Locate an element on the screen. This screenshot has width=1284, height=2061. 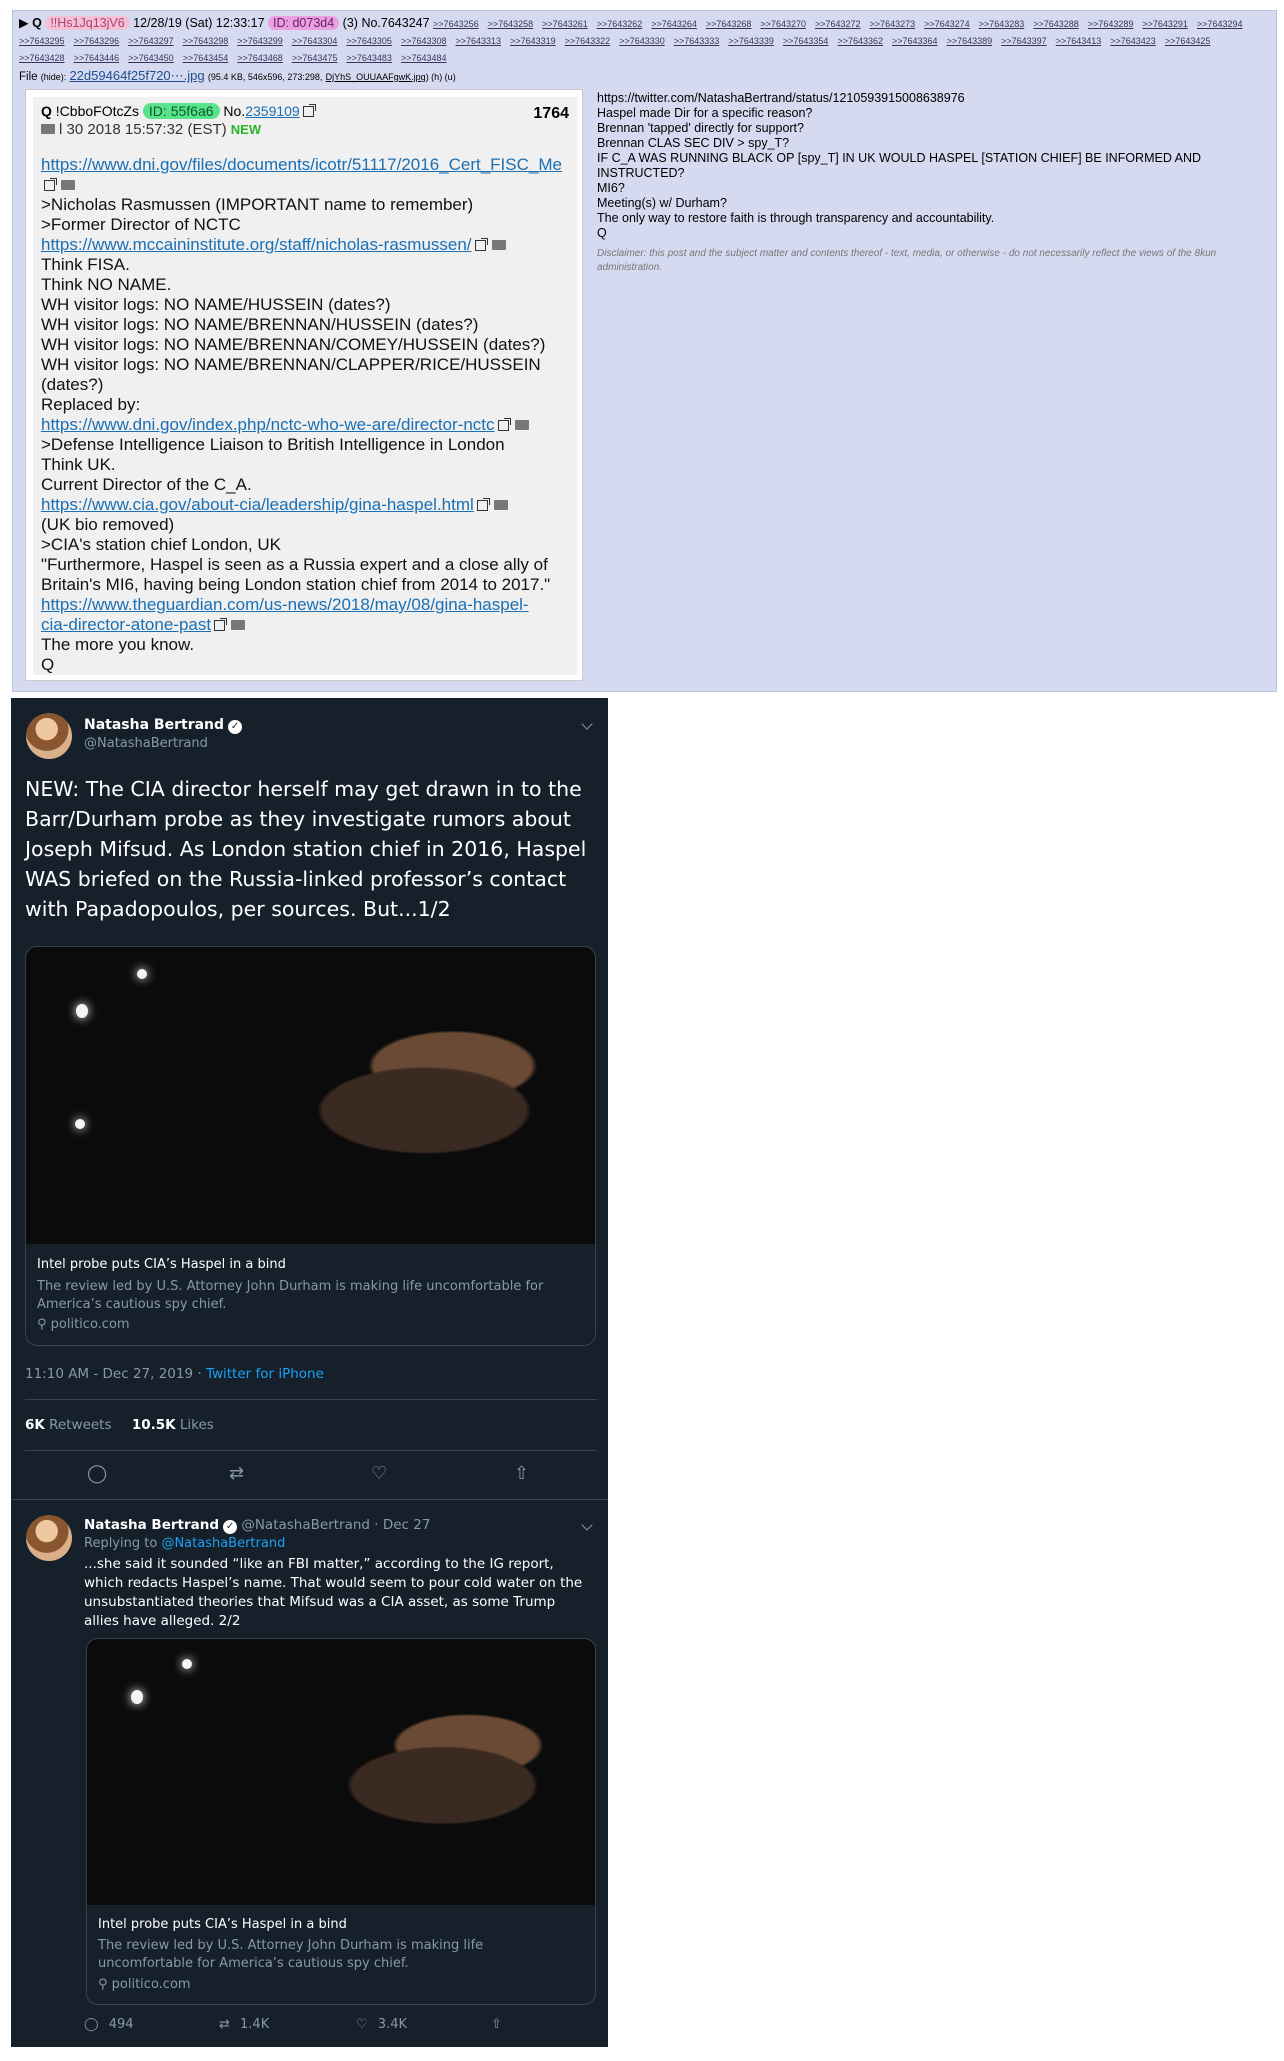
reply-link: >>7643354 is located at coordinates (806, 41).